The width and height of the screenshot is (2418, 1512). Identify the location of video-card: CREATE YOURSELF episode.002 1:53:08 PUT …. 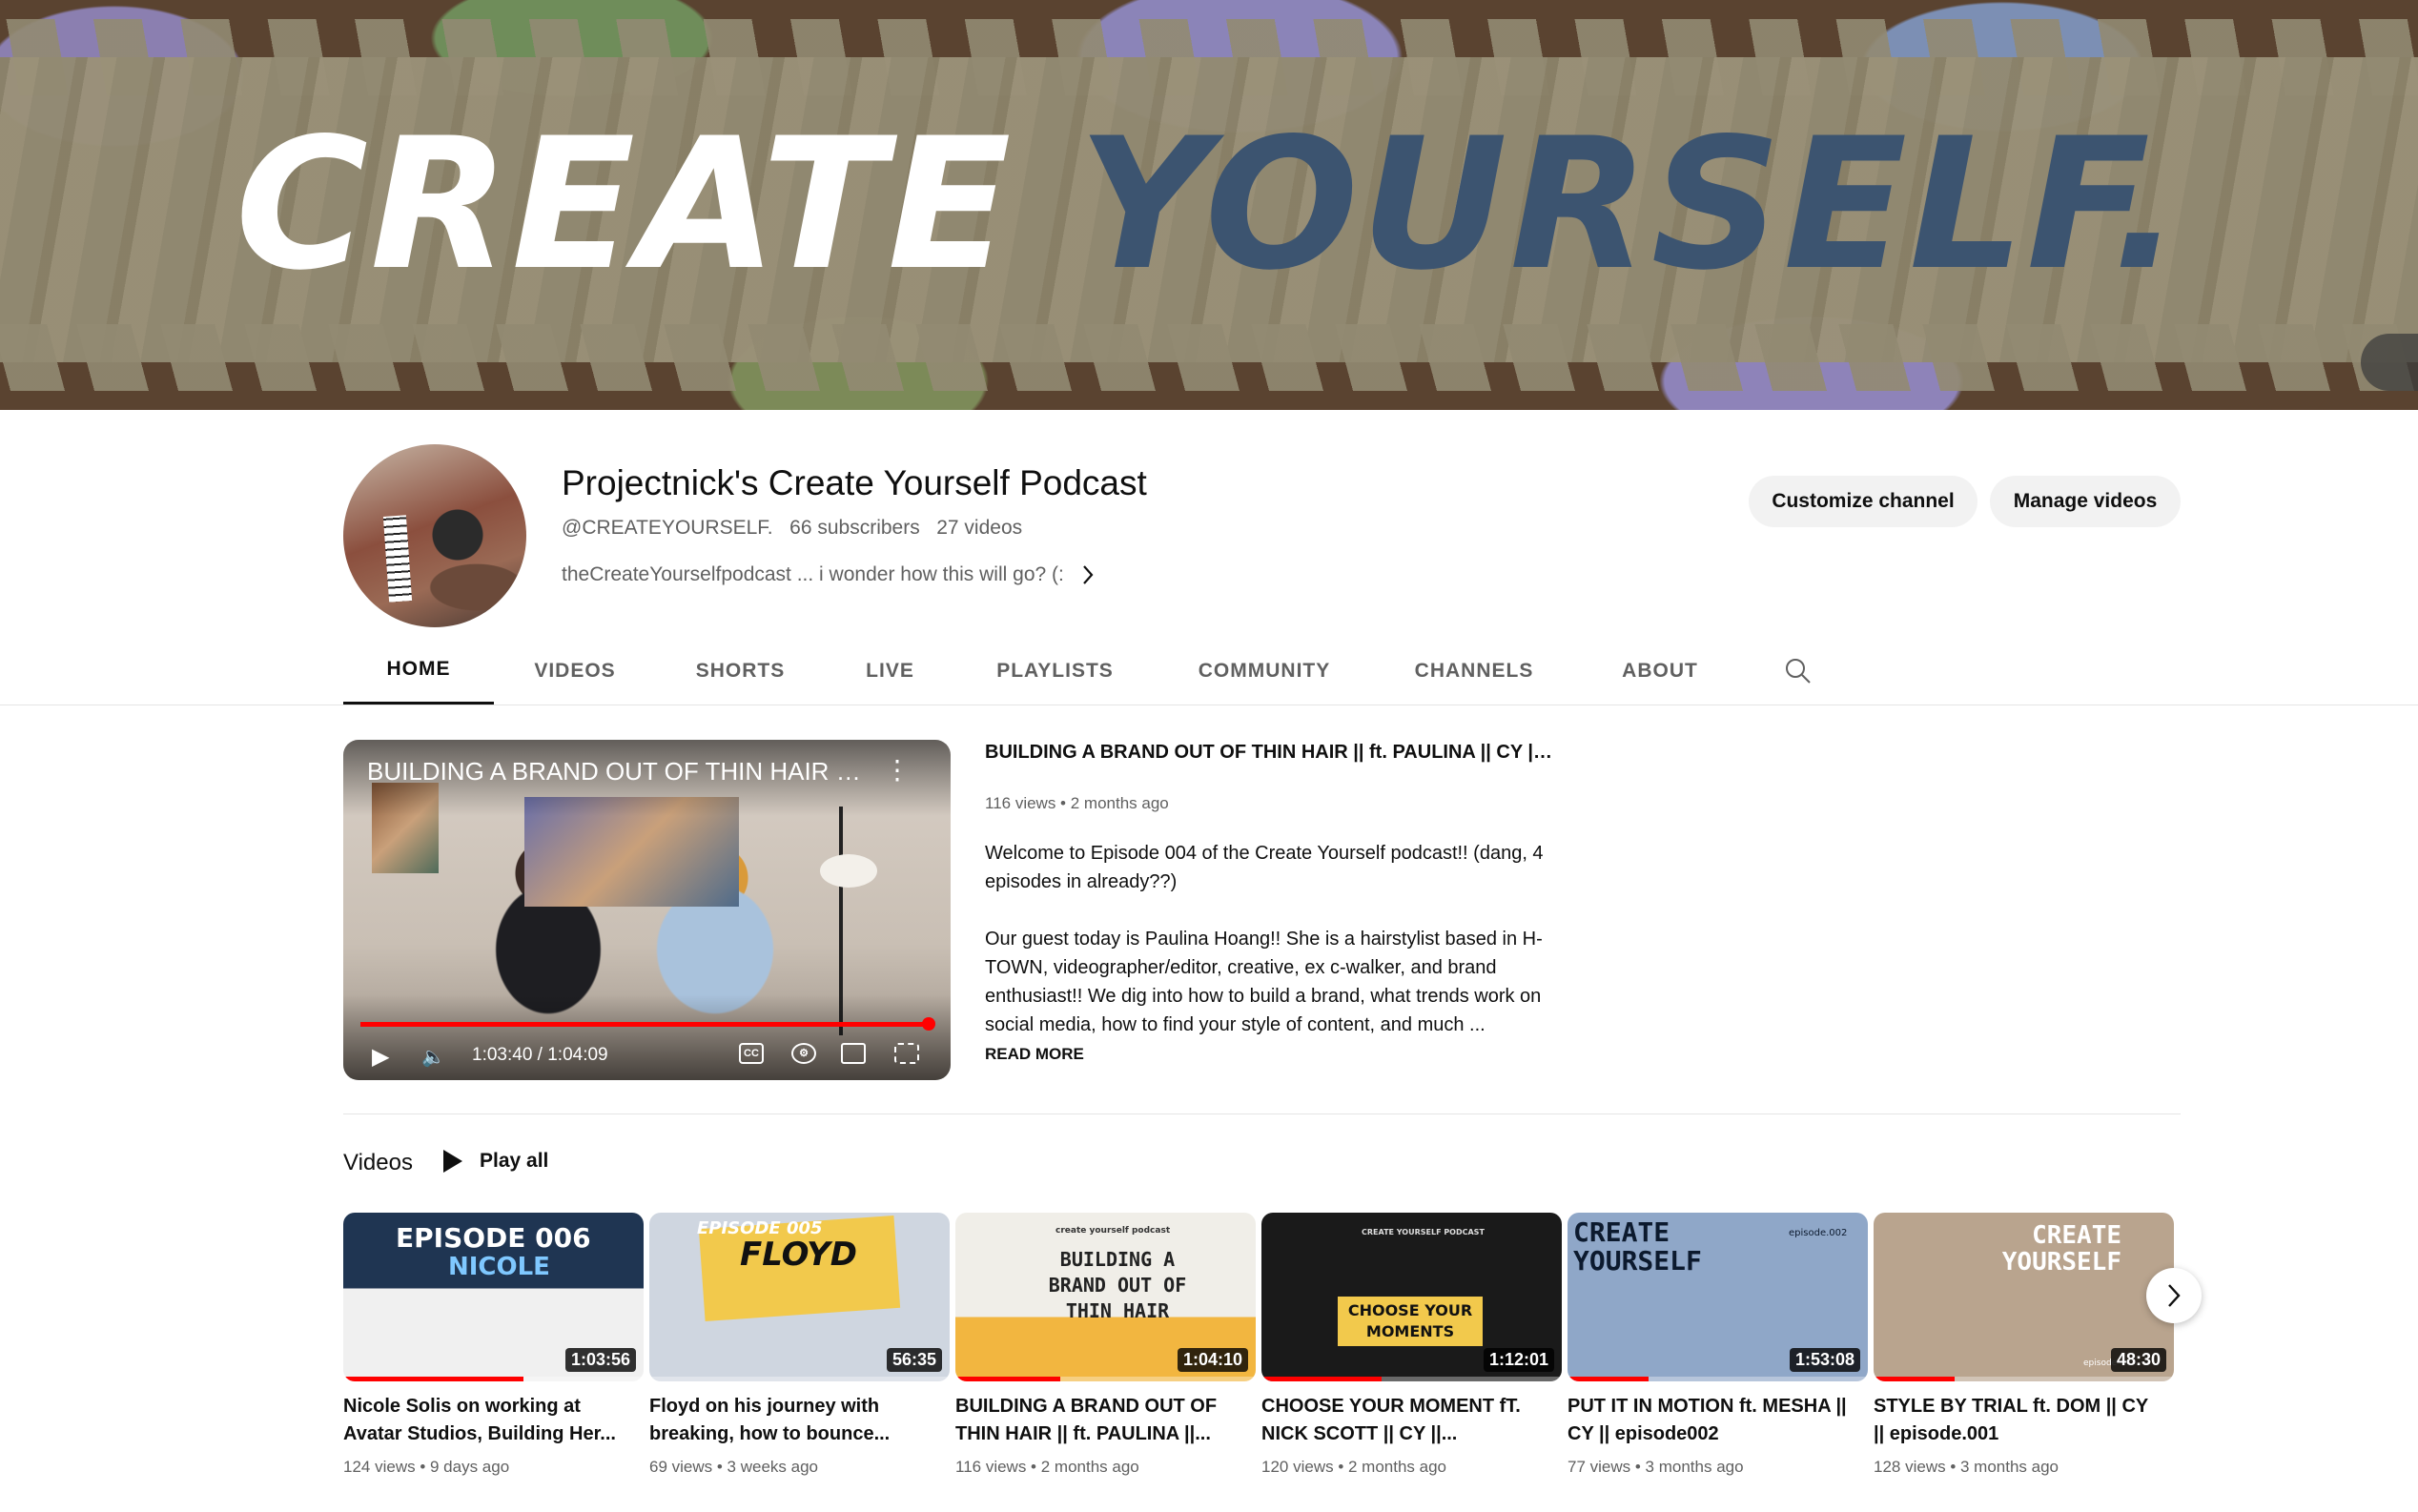
(1718, 1345).